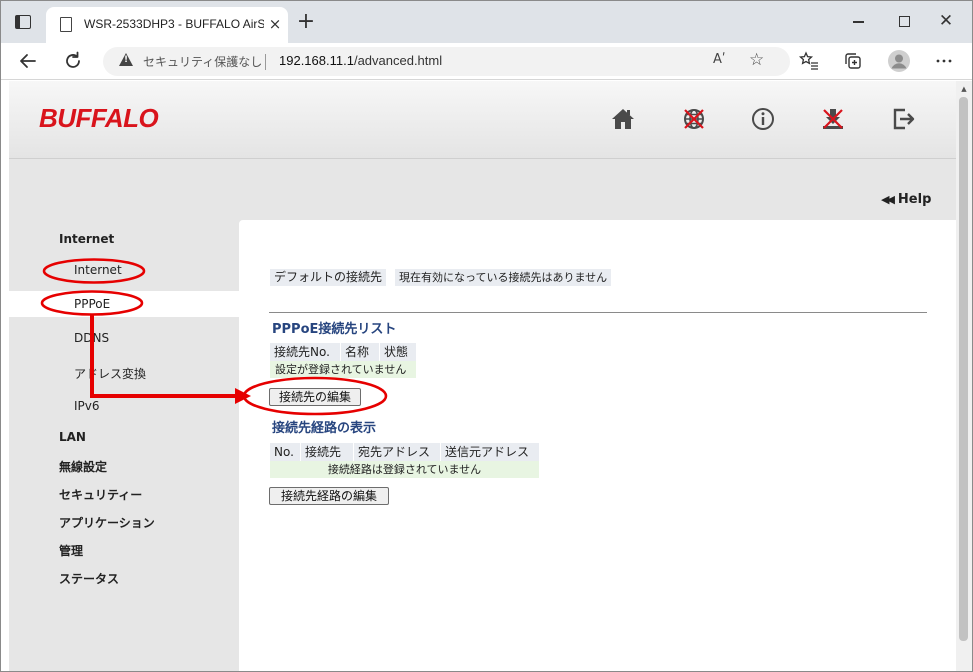 The image size is (973, 672). Describe the element at coordinates (324, 428) in the screenshot. I see `route-list-title: 接続先経路の表示` at that location.